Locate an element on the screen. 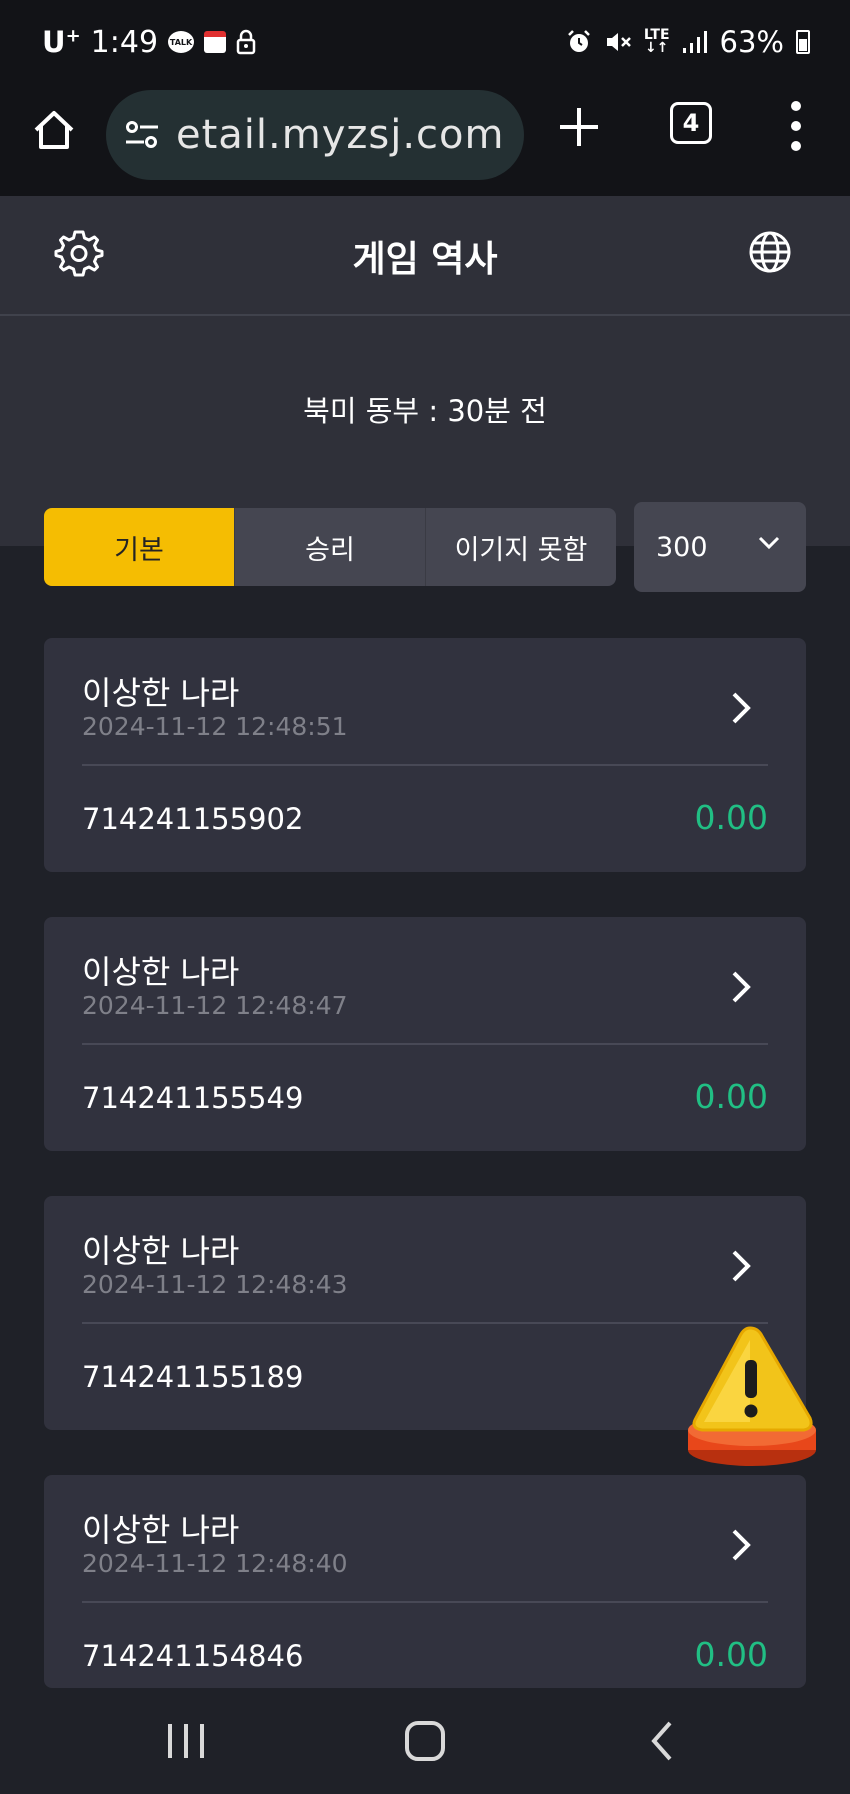 This screenshot has height=1794, width=850. record-time: 2024-11-12 12:48:47 is located at coordinates (215, 1005).